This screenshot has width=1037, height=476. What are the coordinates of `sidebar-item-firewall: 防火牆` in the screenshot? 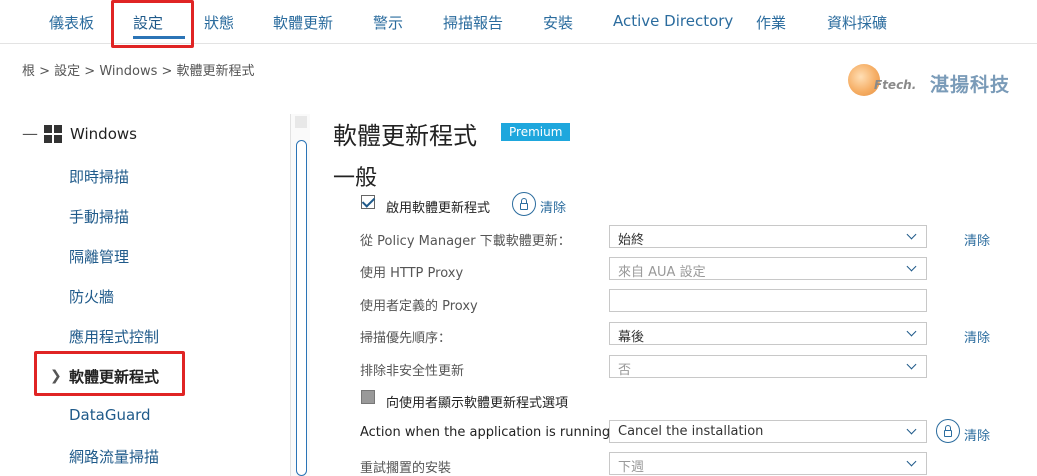 It's located at (91, 296).